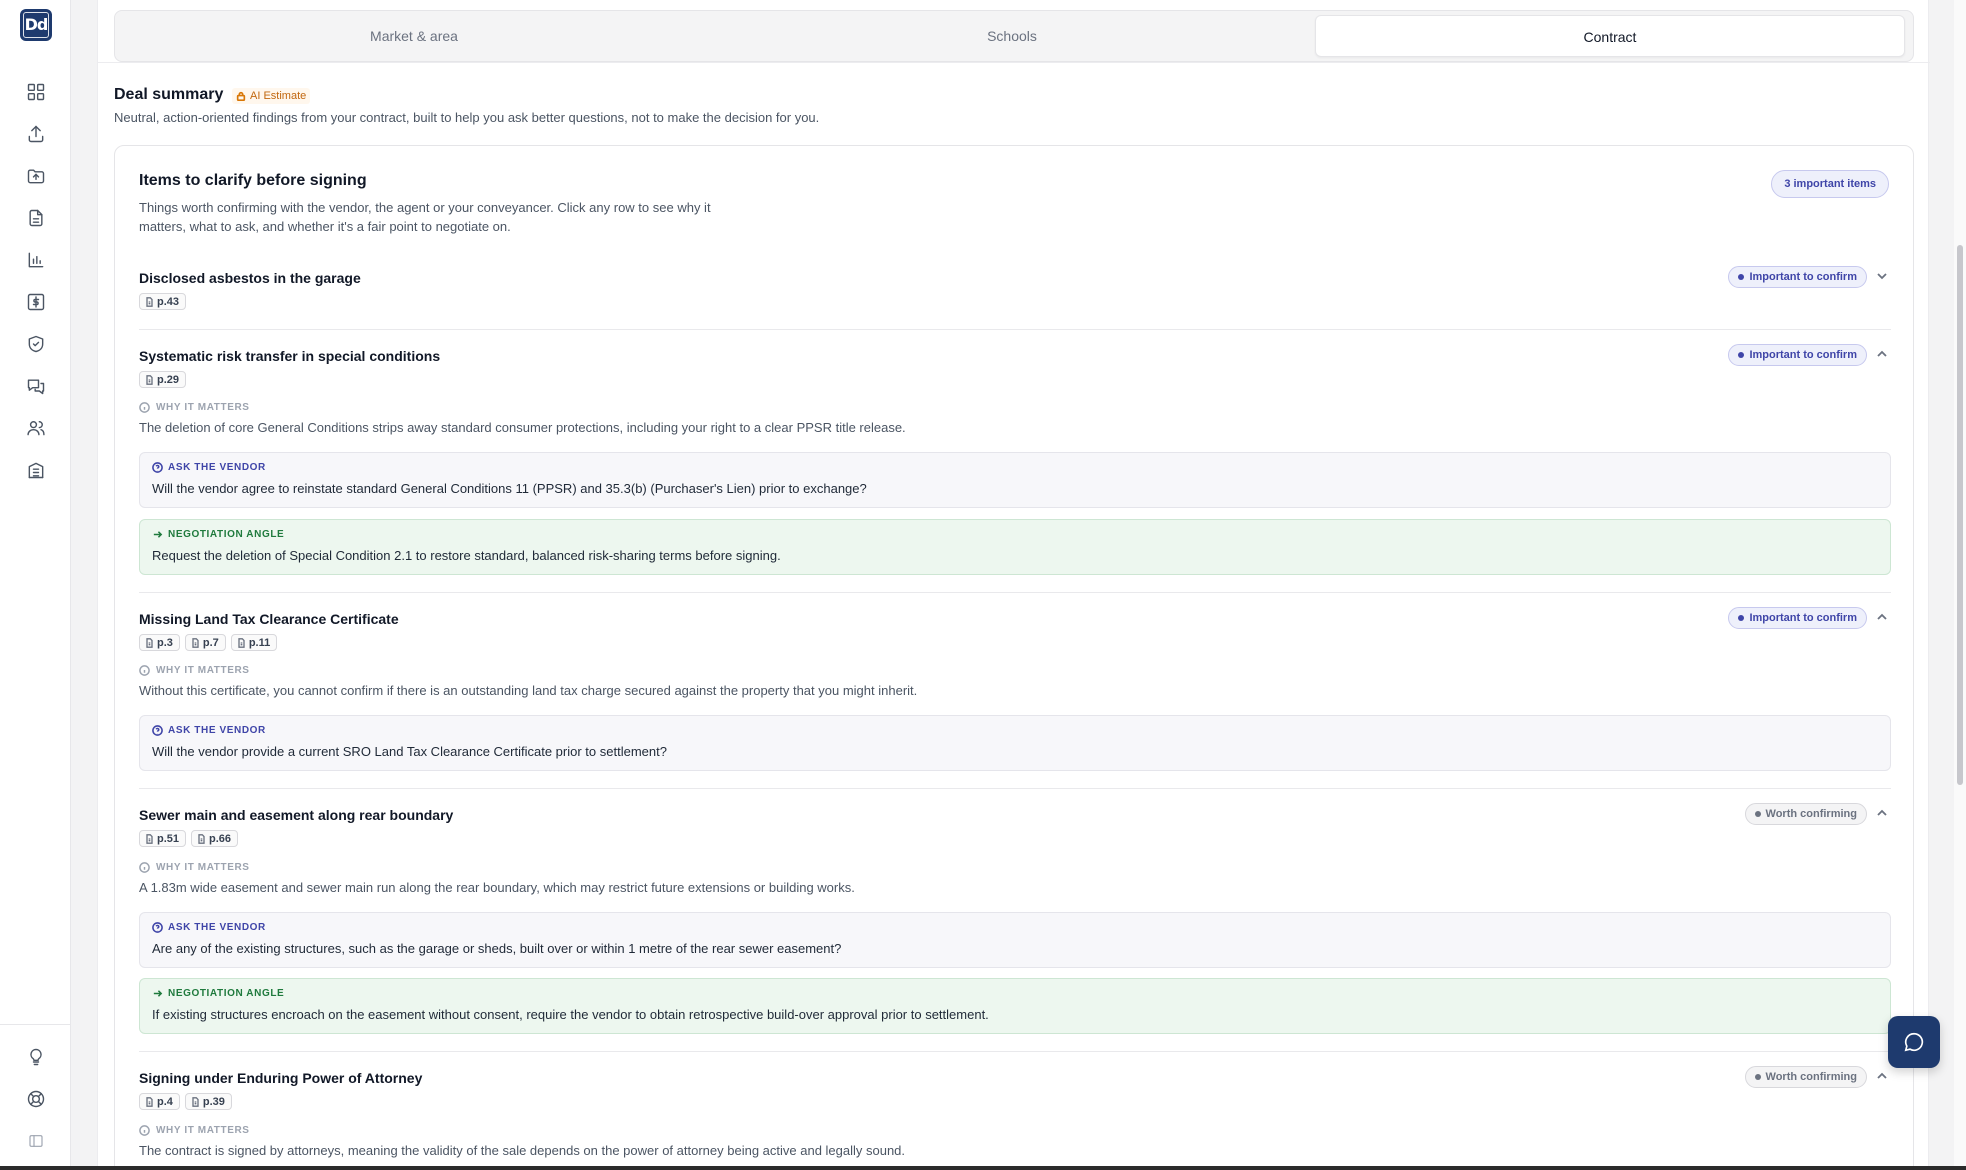 The height and width of the screenshot is (1170, 1966). I want to click on deal-summary-title: Deal summary, so click(169, 94).